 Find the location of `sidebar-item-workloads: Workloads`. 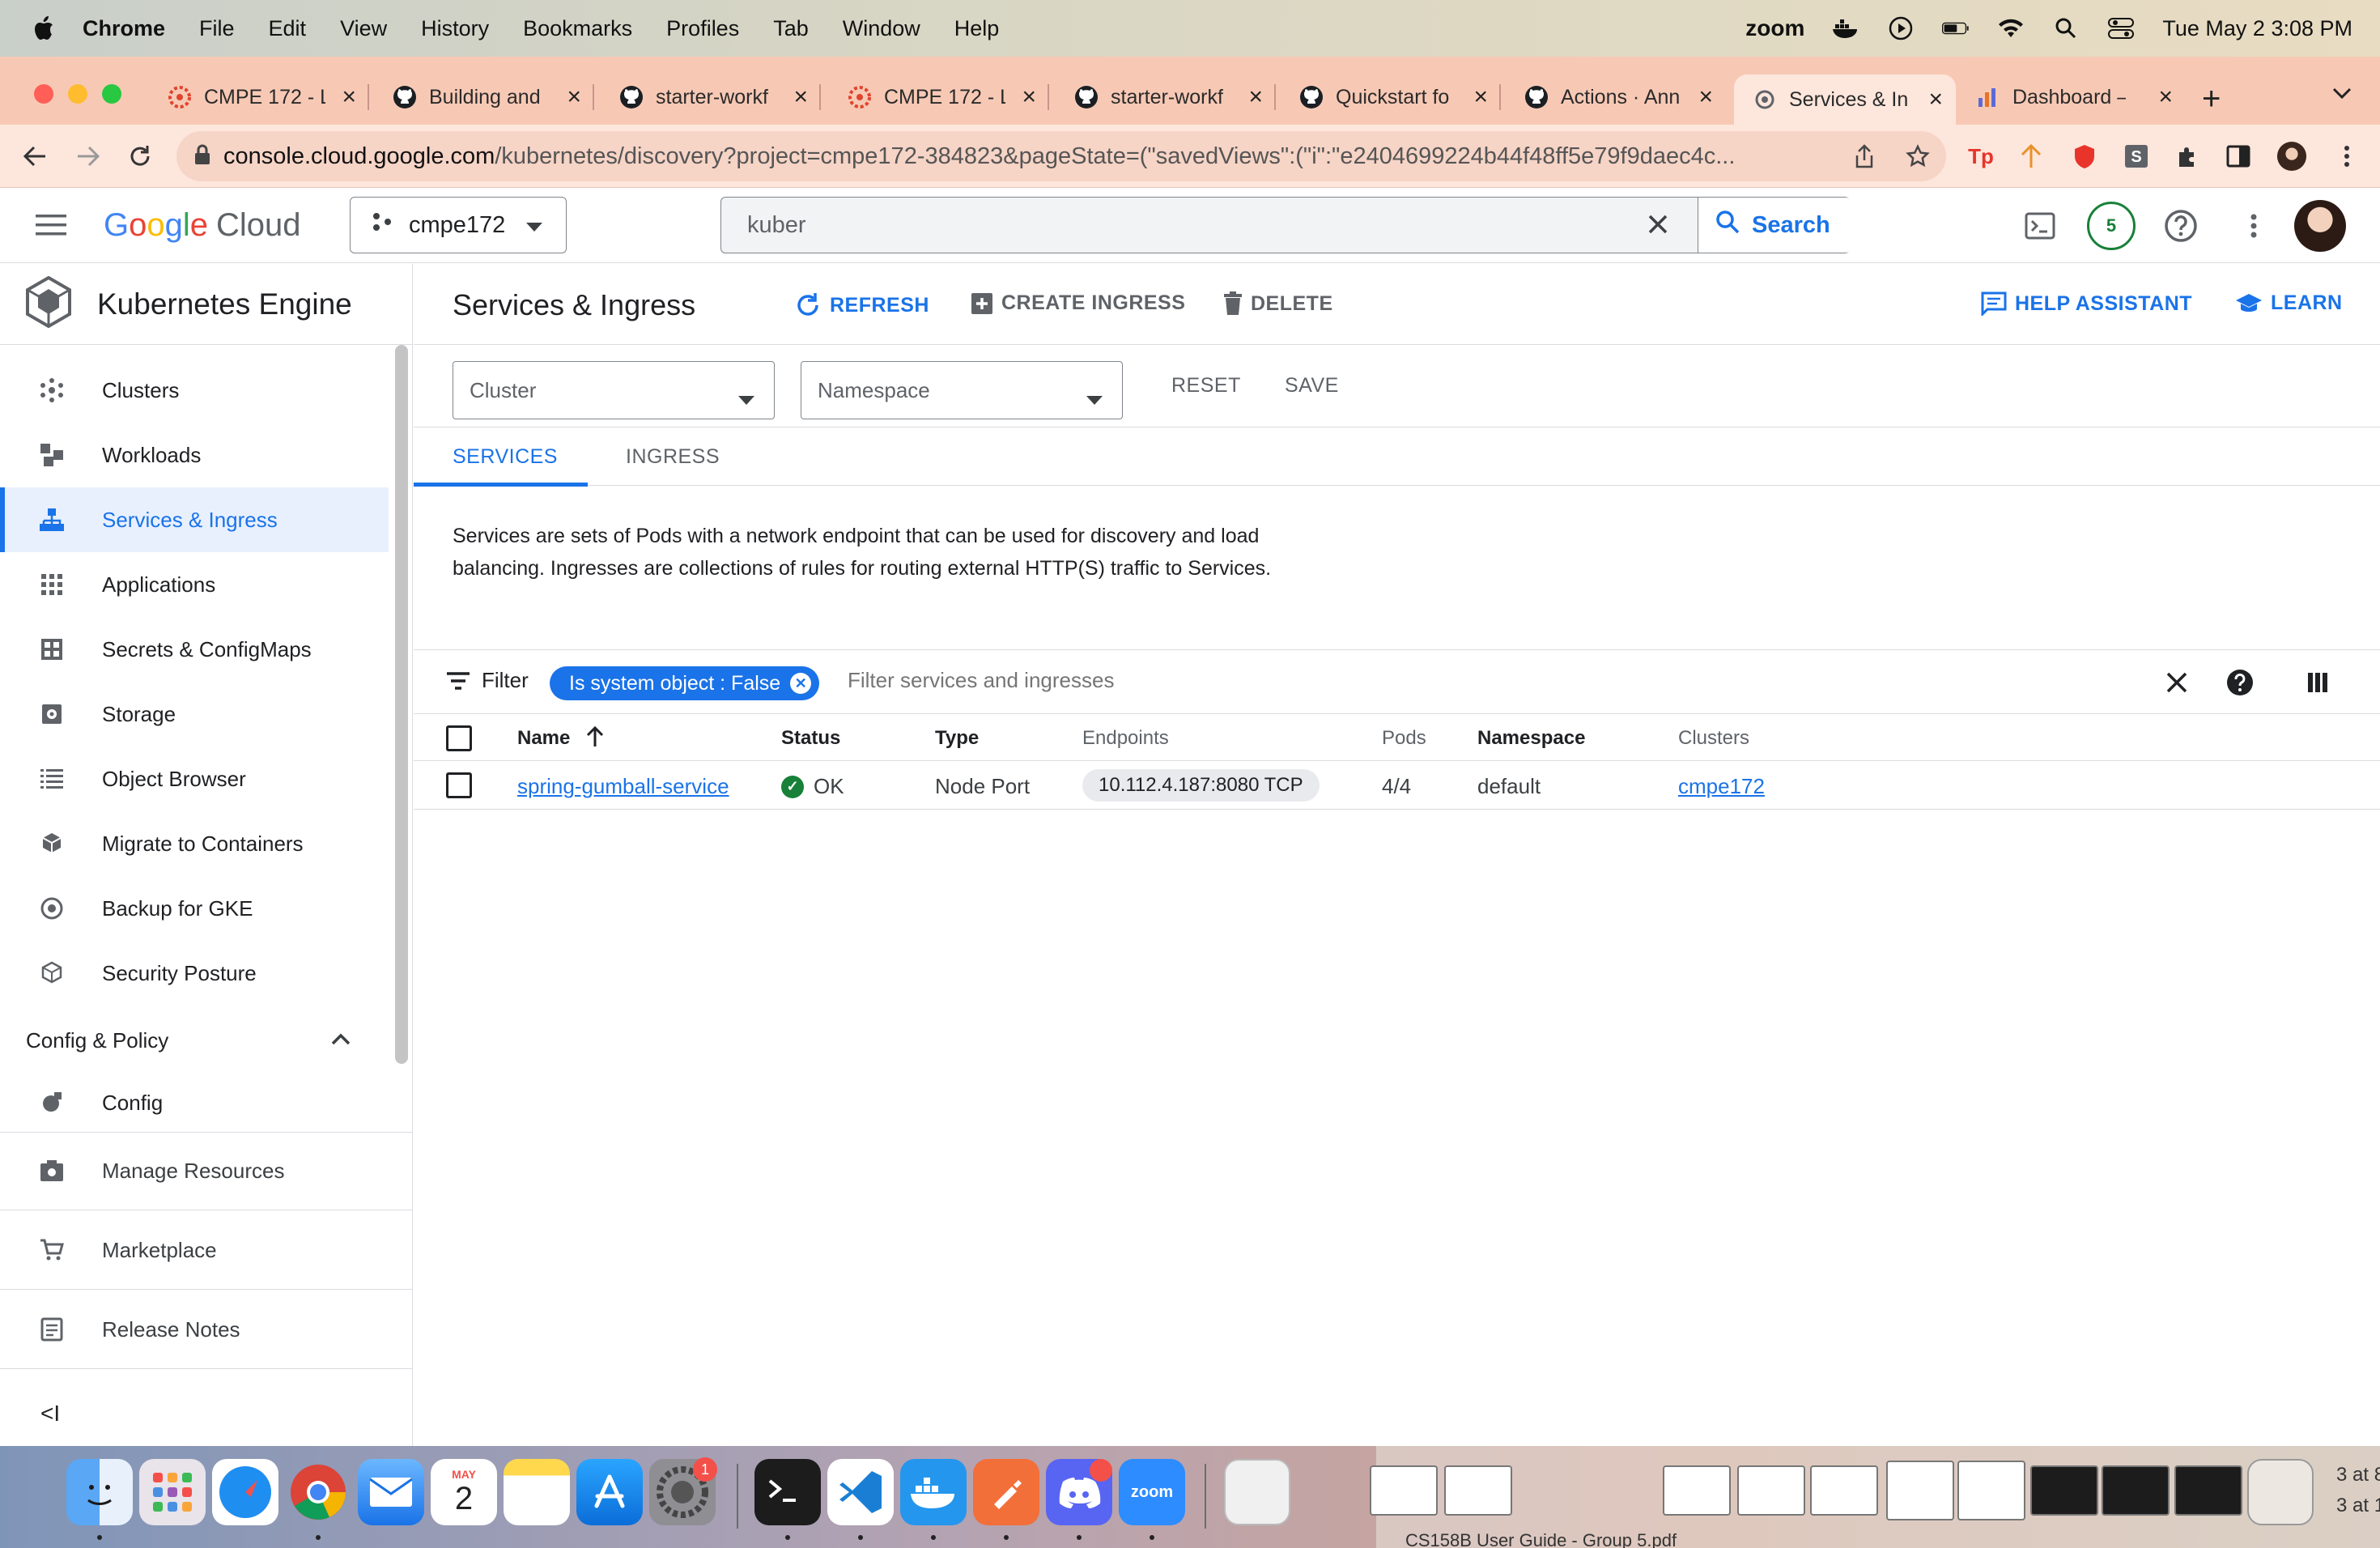

sidebar-item-workloads: Workloads is located at coordinates (195, 455).